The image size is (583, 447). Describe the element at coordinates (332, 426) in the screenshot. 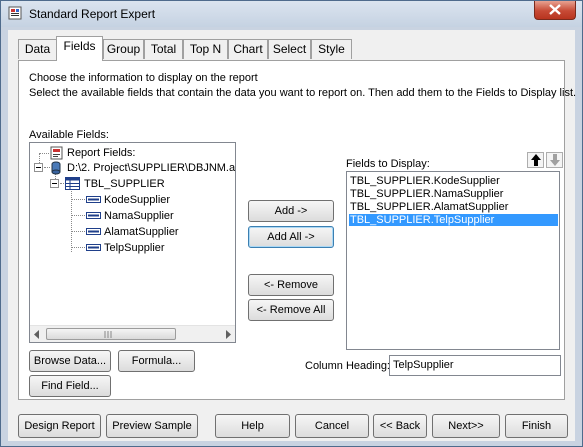

I see `cancel-button: Cancel` at that location.